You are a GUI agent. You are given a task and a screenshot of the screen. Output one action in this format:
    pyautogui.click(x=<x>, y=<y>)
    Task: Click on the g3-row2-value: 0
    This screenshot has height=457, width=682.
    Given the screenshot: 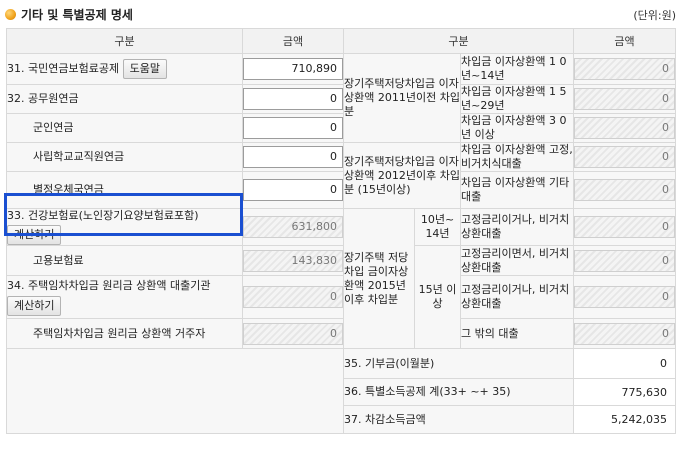 What is the action you would take?
    pyautogui.click(x=624, y=260)
    